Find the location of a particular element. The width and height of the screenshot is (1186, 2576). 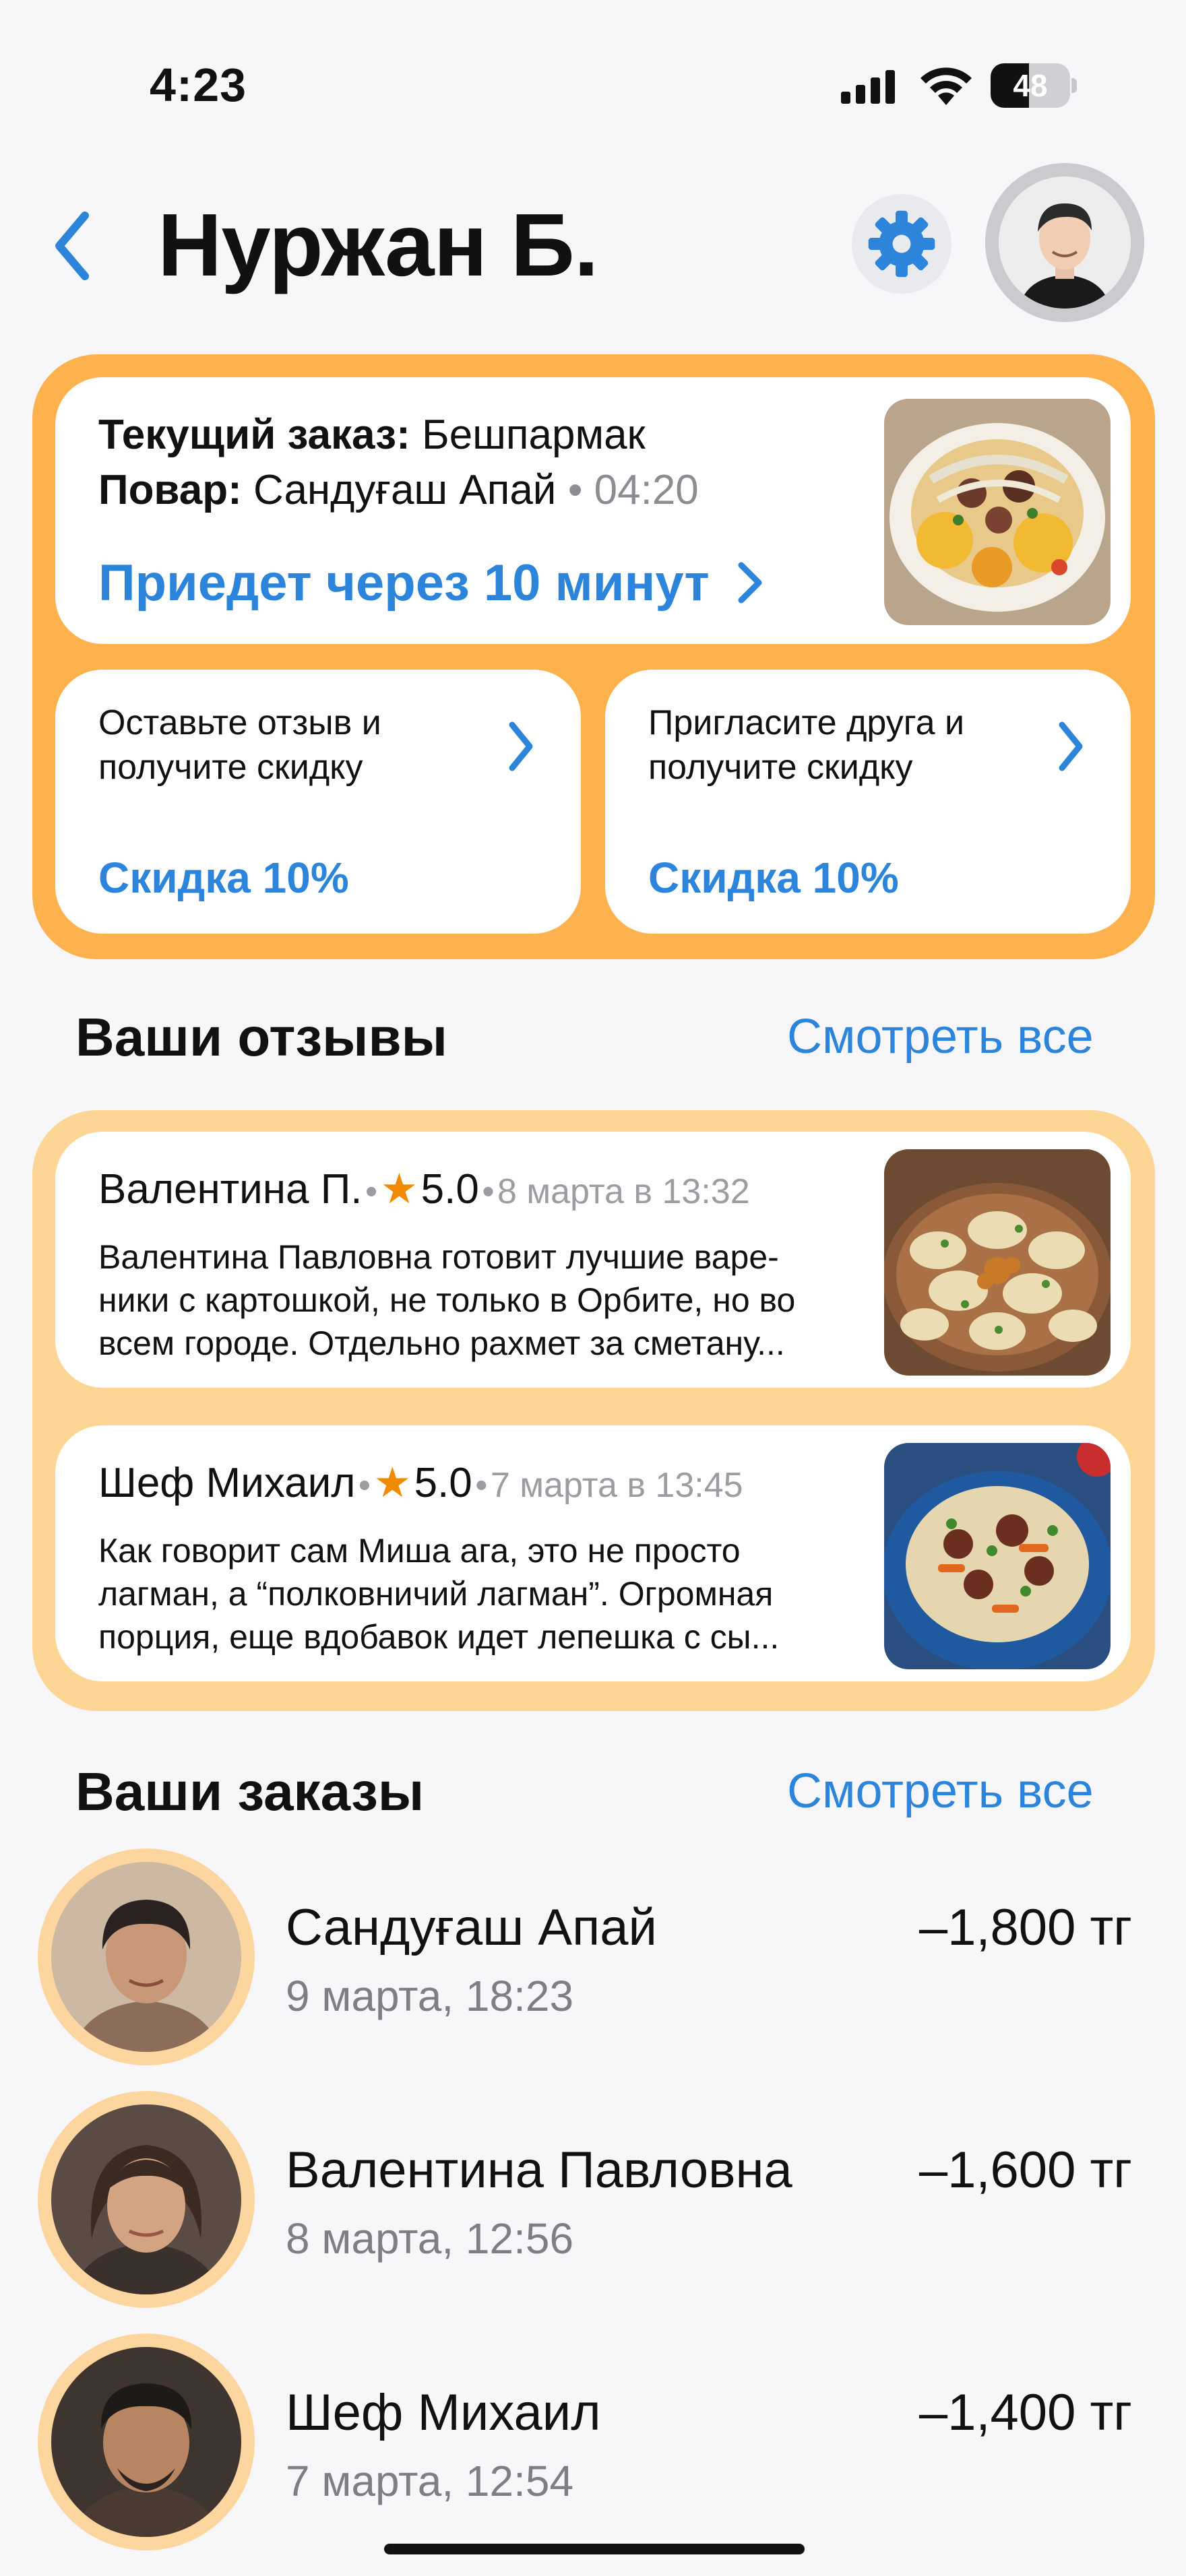

order-amount: –1,600 тг is located at coordinates (1025, 2170).